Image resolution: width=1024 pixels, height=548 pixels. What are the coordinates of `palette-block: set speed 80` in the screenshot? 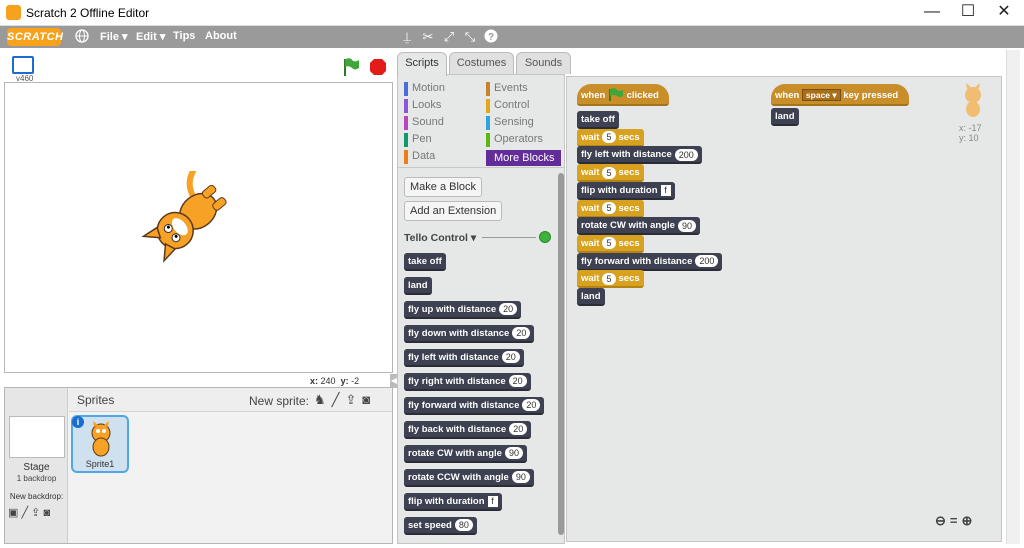 It's located at (440, 526).